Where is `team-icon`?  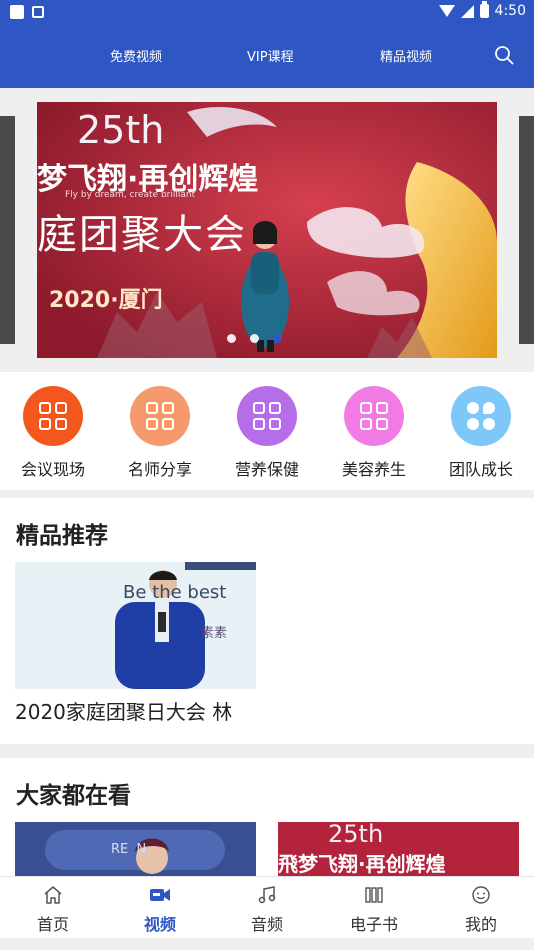 team-icon is located at coordinates (481, 416).